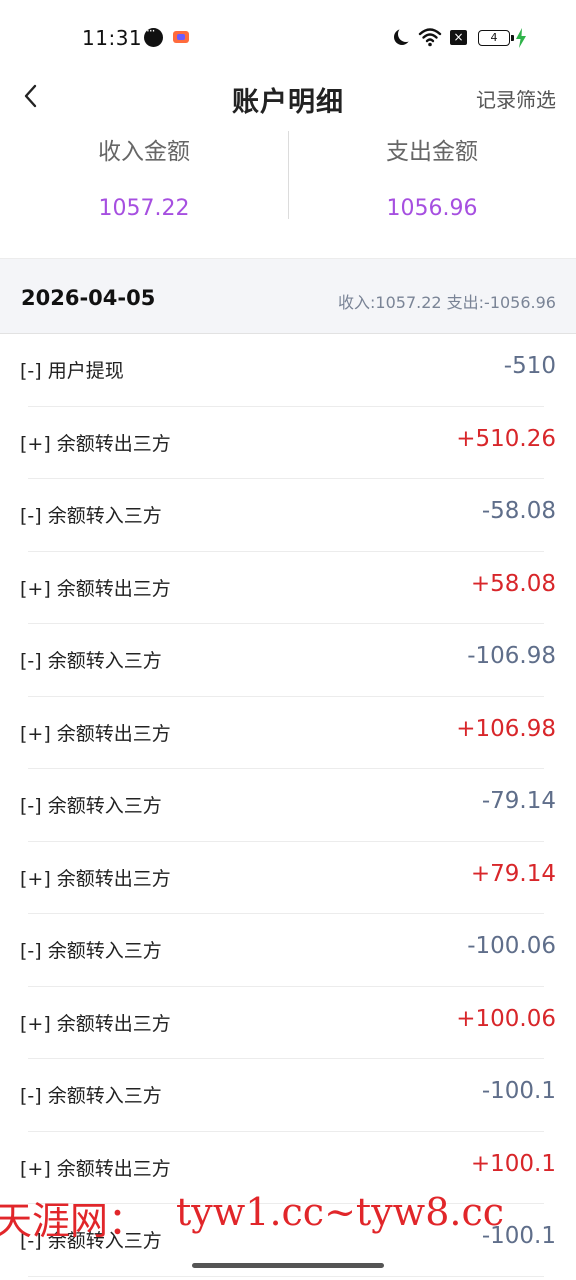 The height and width of the screenshot is (1280, 576). Describe the element at coordinates (513, 1163) in the screenshot. I see `transaction-amount: +100.1` at that location.